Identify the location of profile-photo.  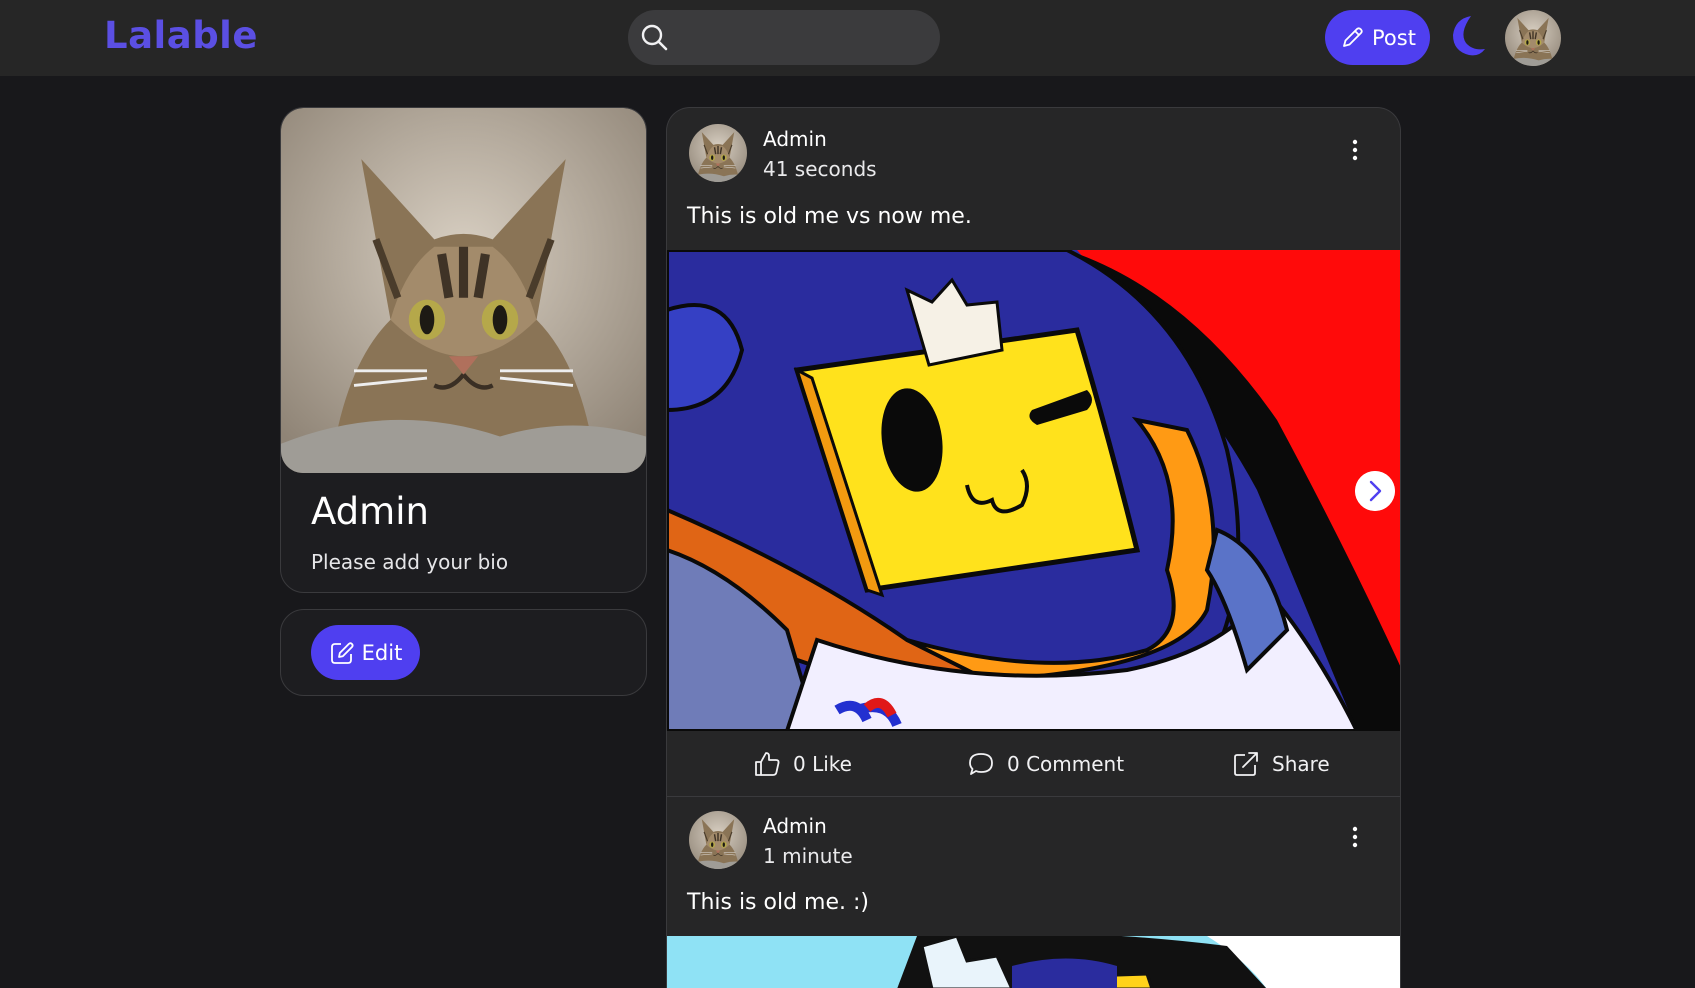
(463, 290).